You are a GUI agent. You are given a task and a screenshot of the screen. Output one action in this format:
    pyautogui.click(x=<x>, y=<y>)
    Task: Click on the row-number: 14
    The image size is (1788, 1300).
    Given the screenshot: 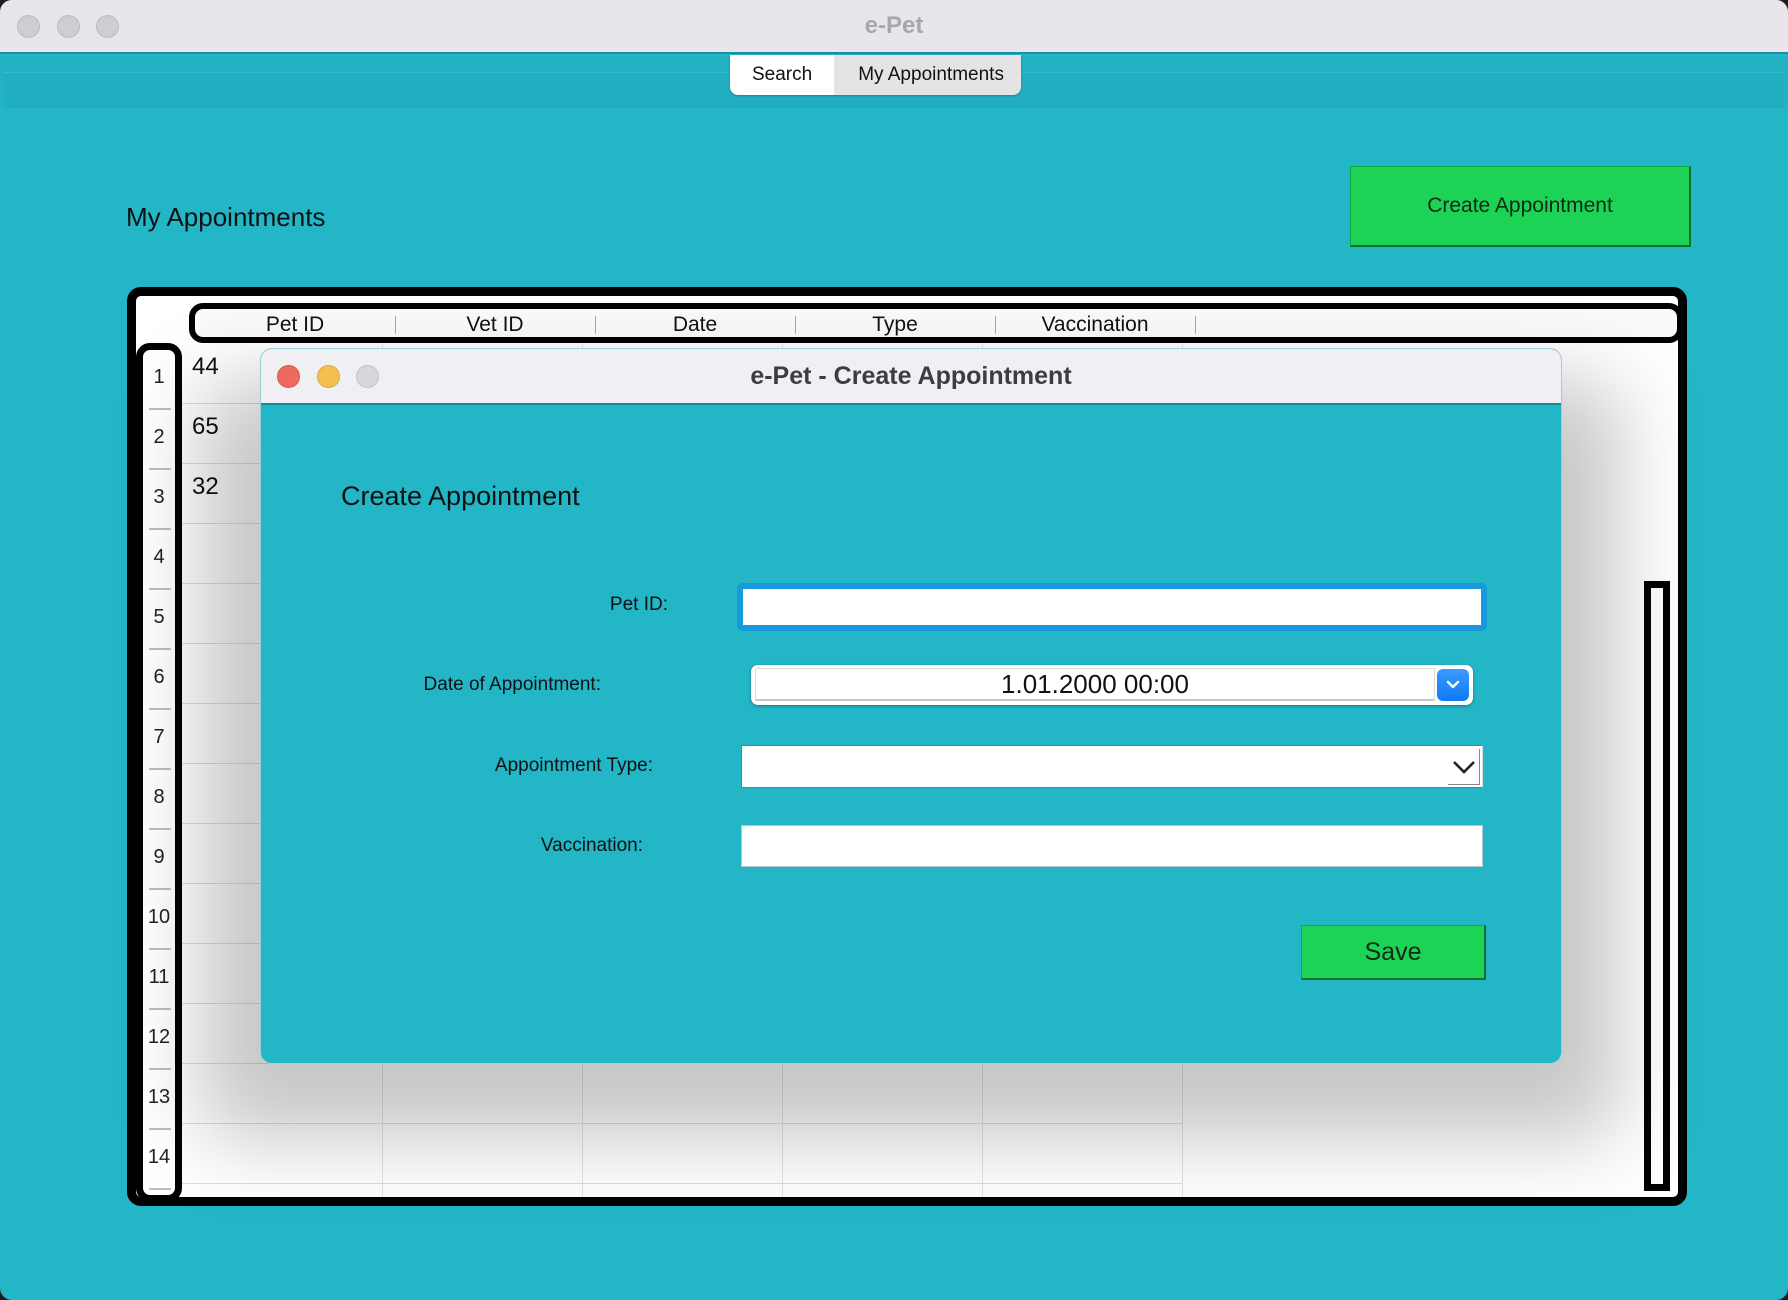 What is the action you would take?
    pyautogui.click(x=159, y=1157)
    